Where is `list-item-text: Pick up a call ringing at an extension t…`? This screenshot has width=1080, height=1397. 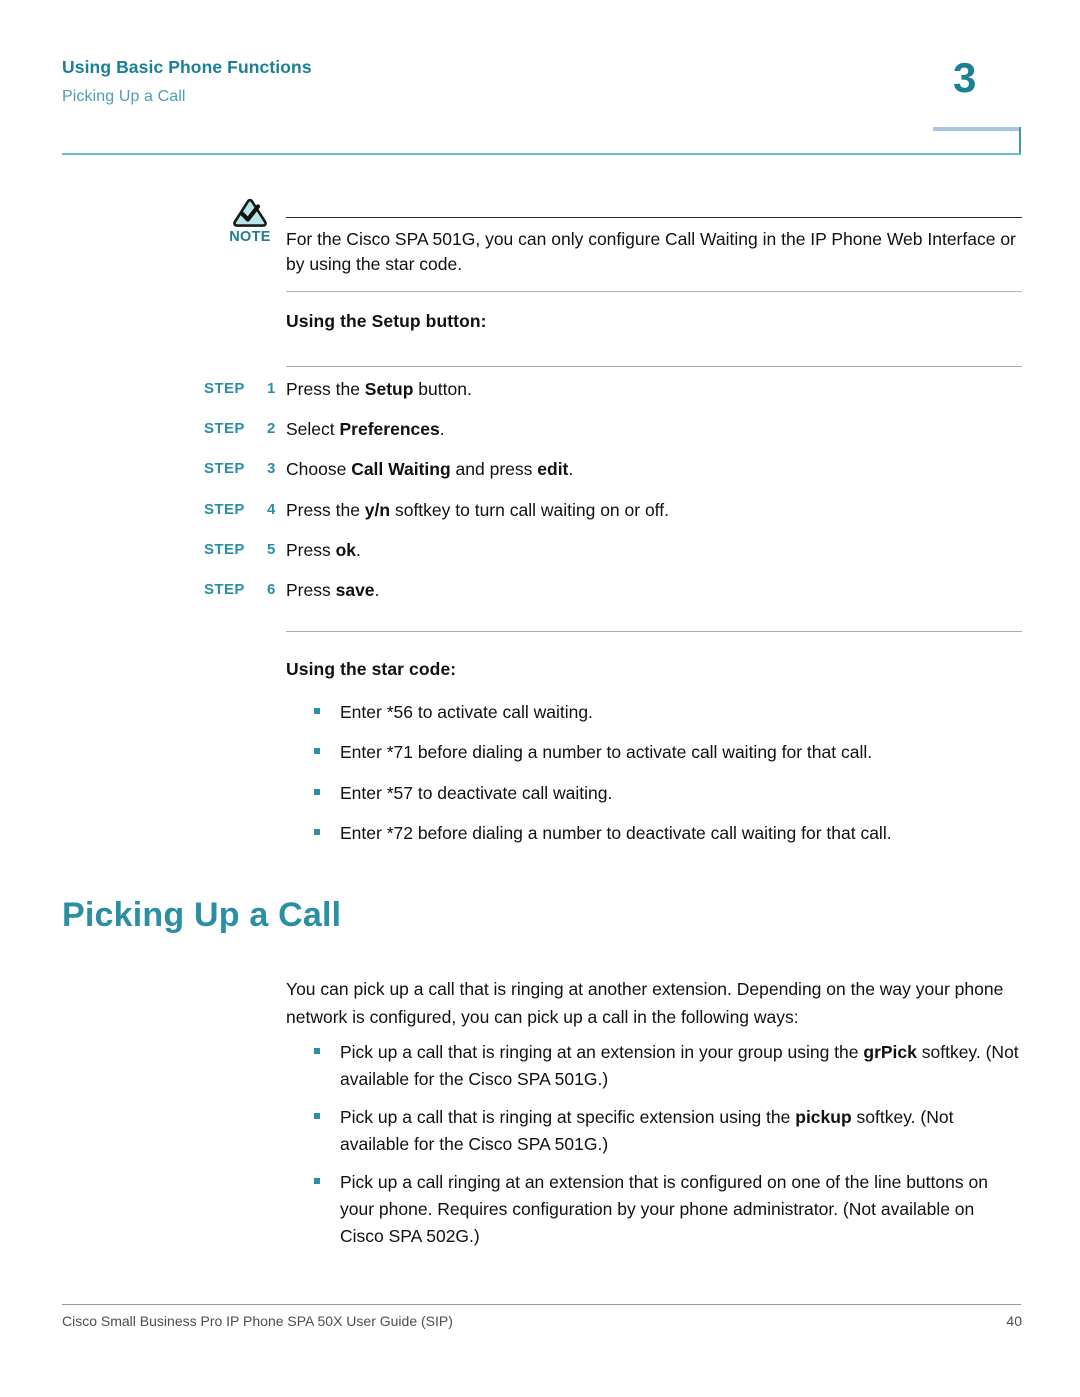
list-item-text: Pick up a call ringing at an extension t… is located at coordinates (664, 1209).